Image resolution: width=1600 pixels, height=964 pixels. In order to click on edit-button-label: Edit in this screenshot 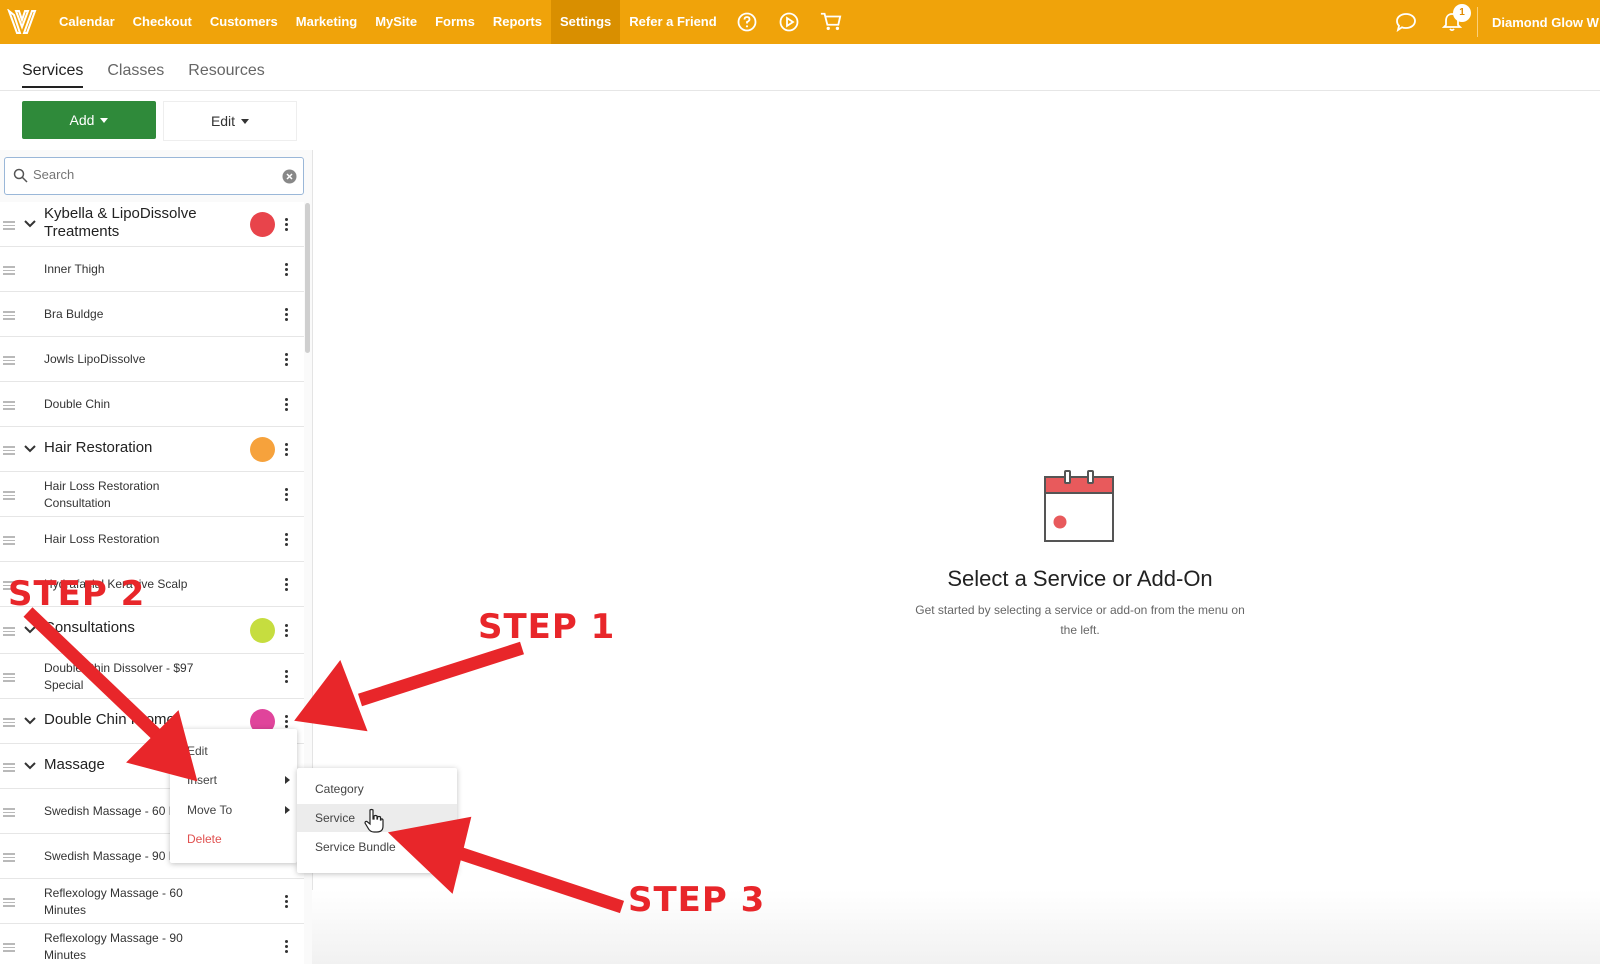, I will do `click(223, 121)`.